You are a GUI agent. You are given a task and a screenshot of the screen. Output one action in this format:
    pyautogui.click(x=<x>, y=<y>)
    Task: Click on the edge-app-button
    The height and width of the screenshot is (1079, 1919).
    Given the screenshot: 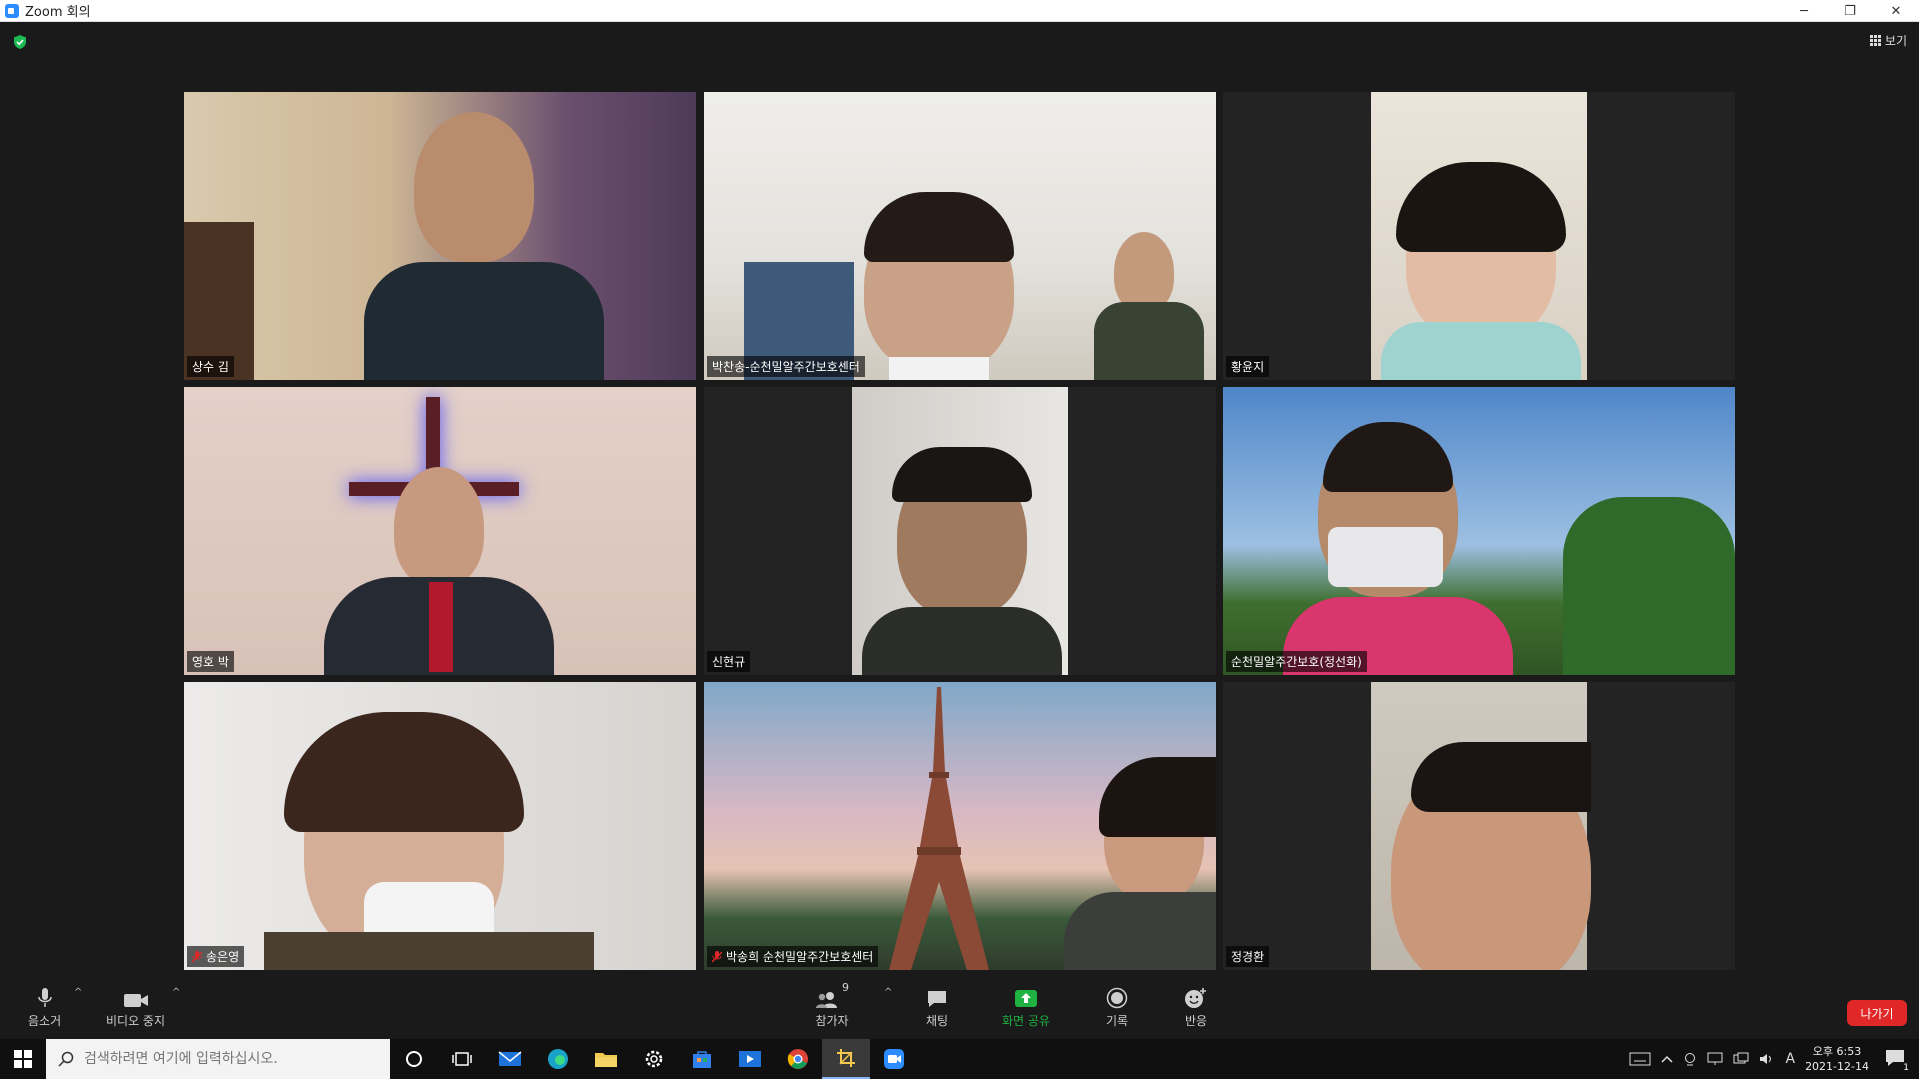 What is the action you would take?
    pyautogui.click(x=558, y=1059)
    